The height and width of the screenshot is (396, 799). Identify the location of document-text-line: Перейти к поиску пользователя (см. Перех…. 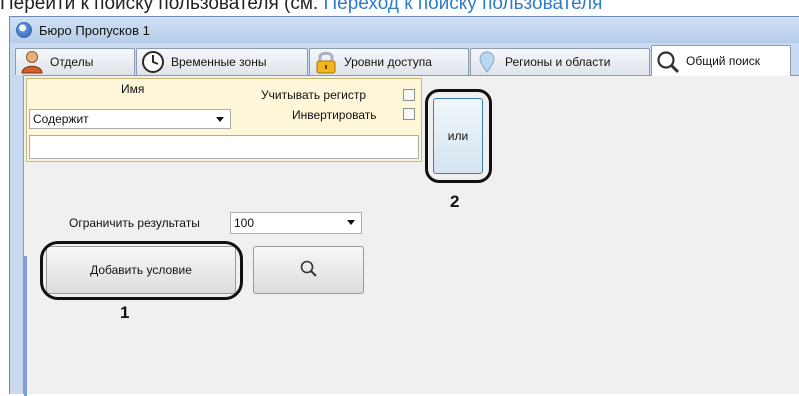
(301, 7).